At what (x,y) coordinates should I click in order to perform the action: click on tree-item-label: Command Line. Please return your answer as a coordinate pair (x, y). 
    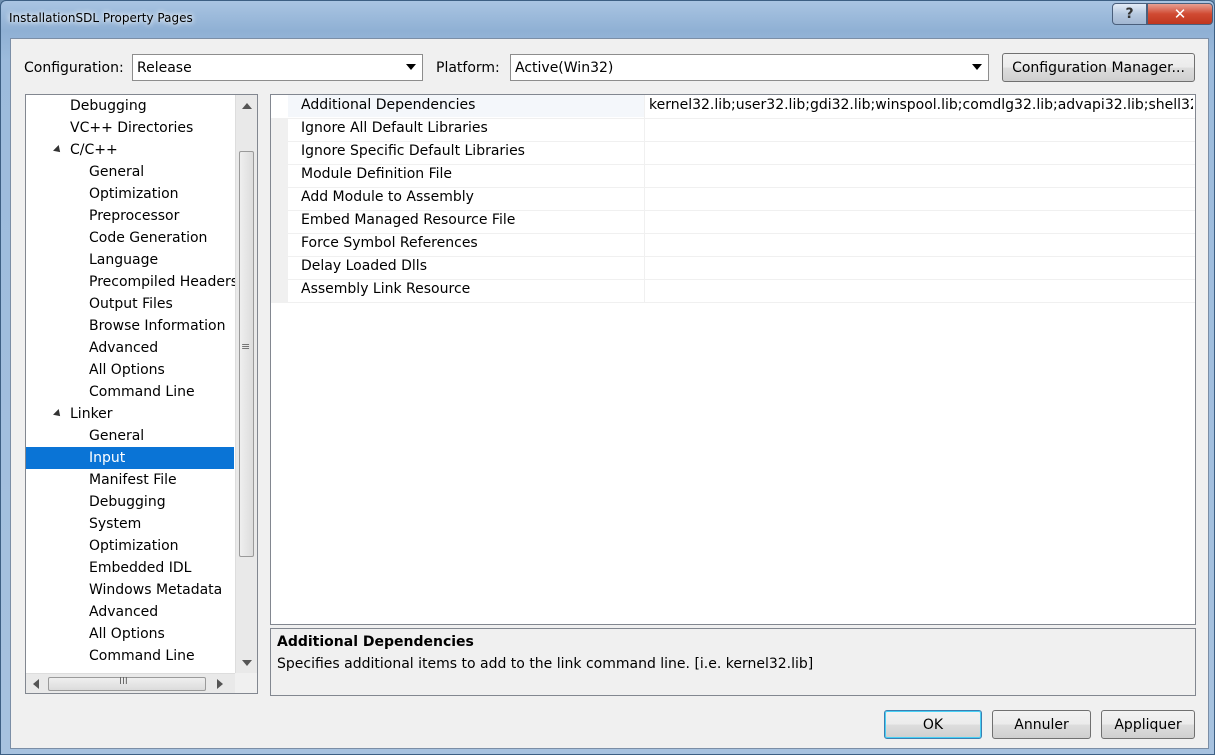
    Looking at the image, I should click on (142, 656).